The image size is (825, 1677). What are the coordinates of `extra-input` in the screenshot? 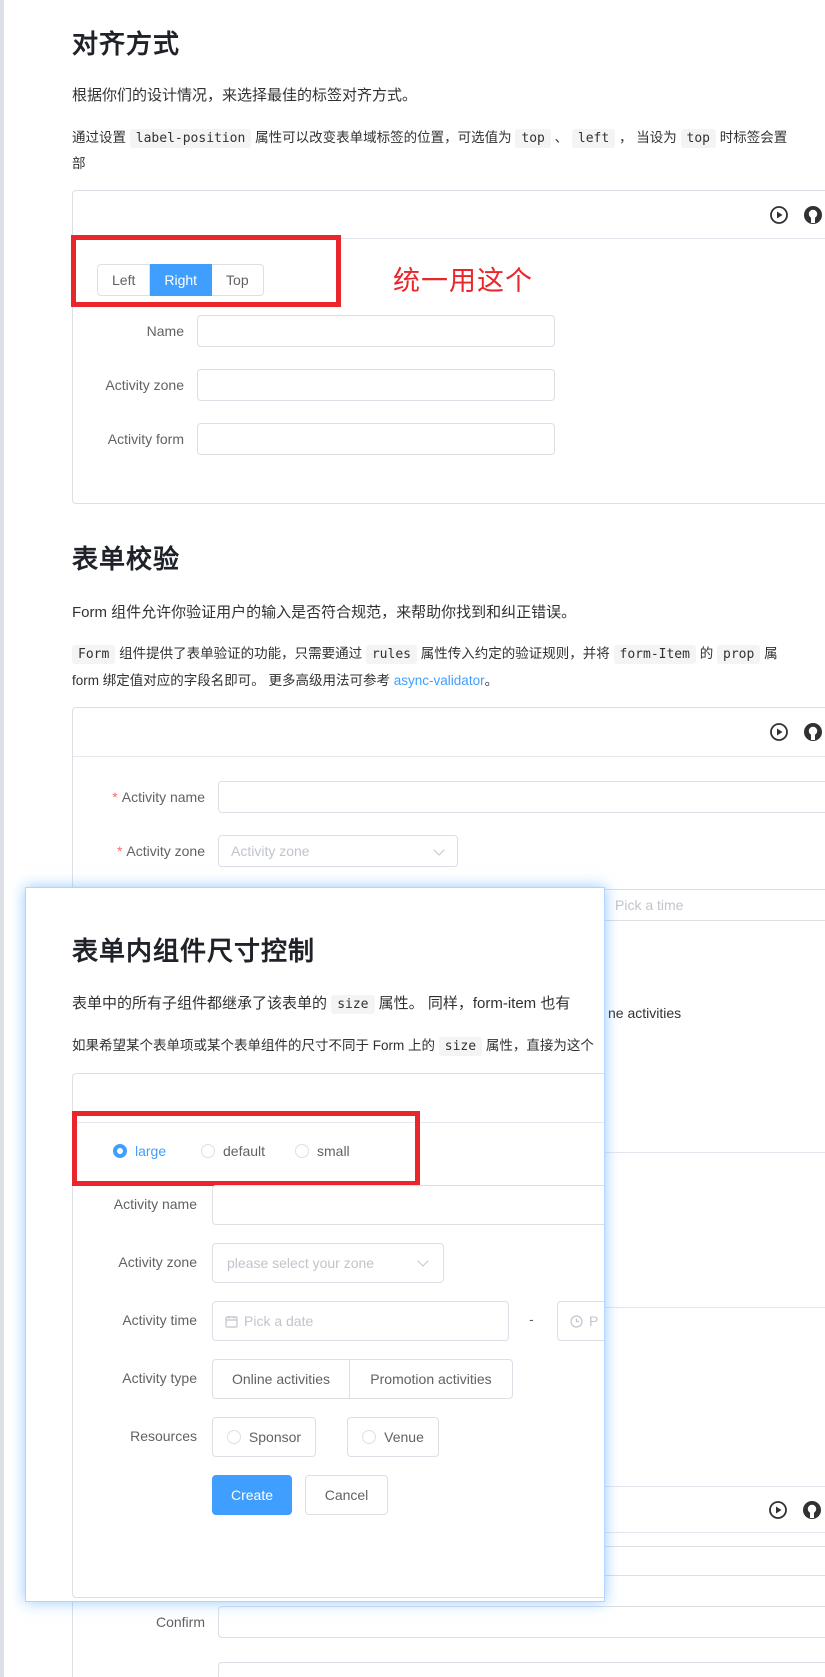 It's located at (521, 1669).